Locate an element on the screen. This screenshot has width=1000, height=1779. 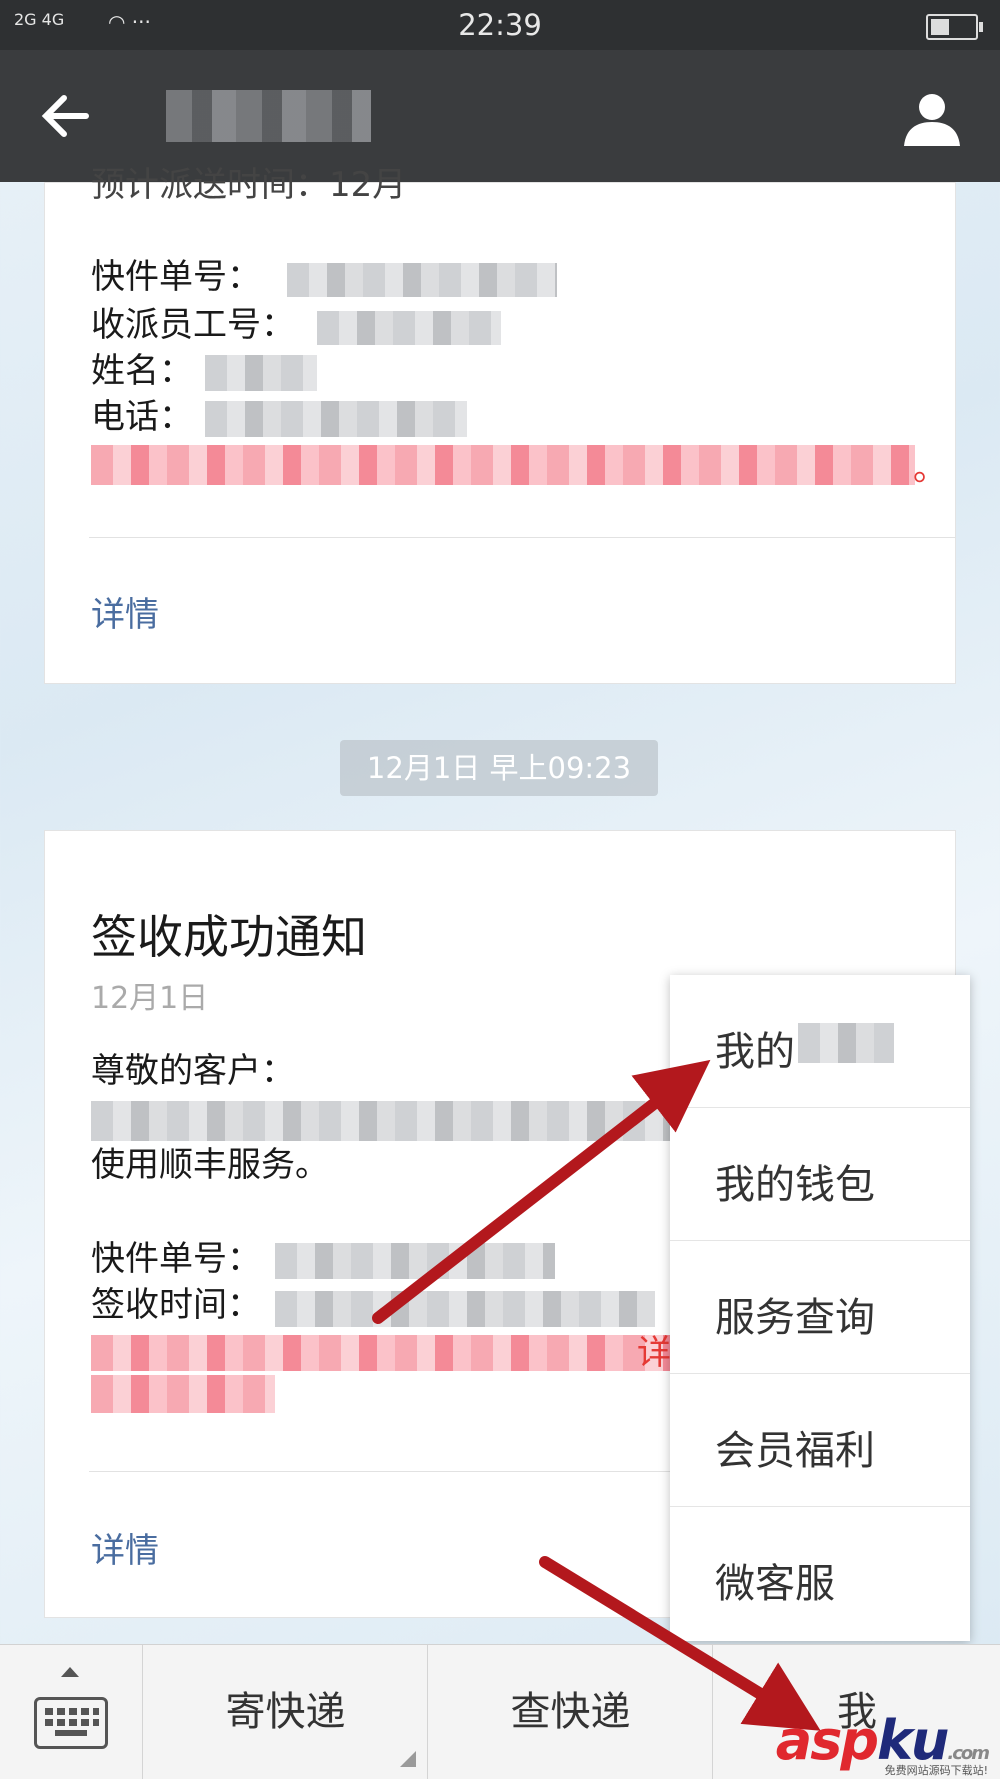
popup-menu: 我的 我的钱包 服务查询 会员福利 微客服 is located at coordinates (820, 1308).